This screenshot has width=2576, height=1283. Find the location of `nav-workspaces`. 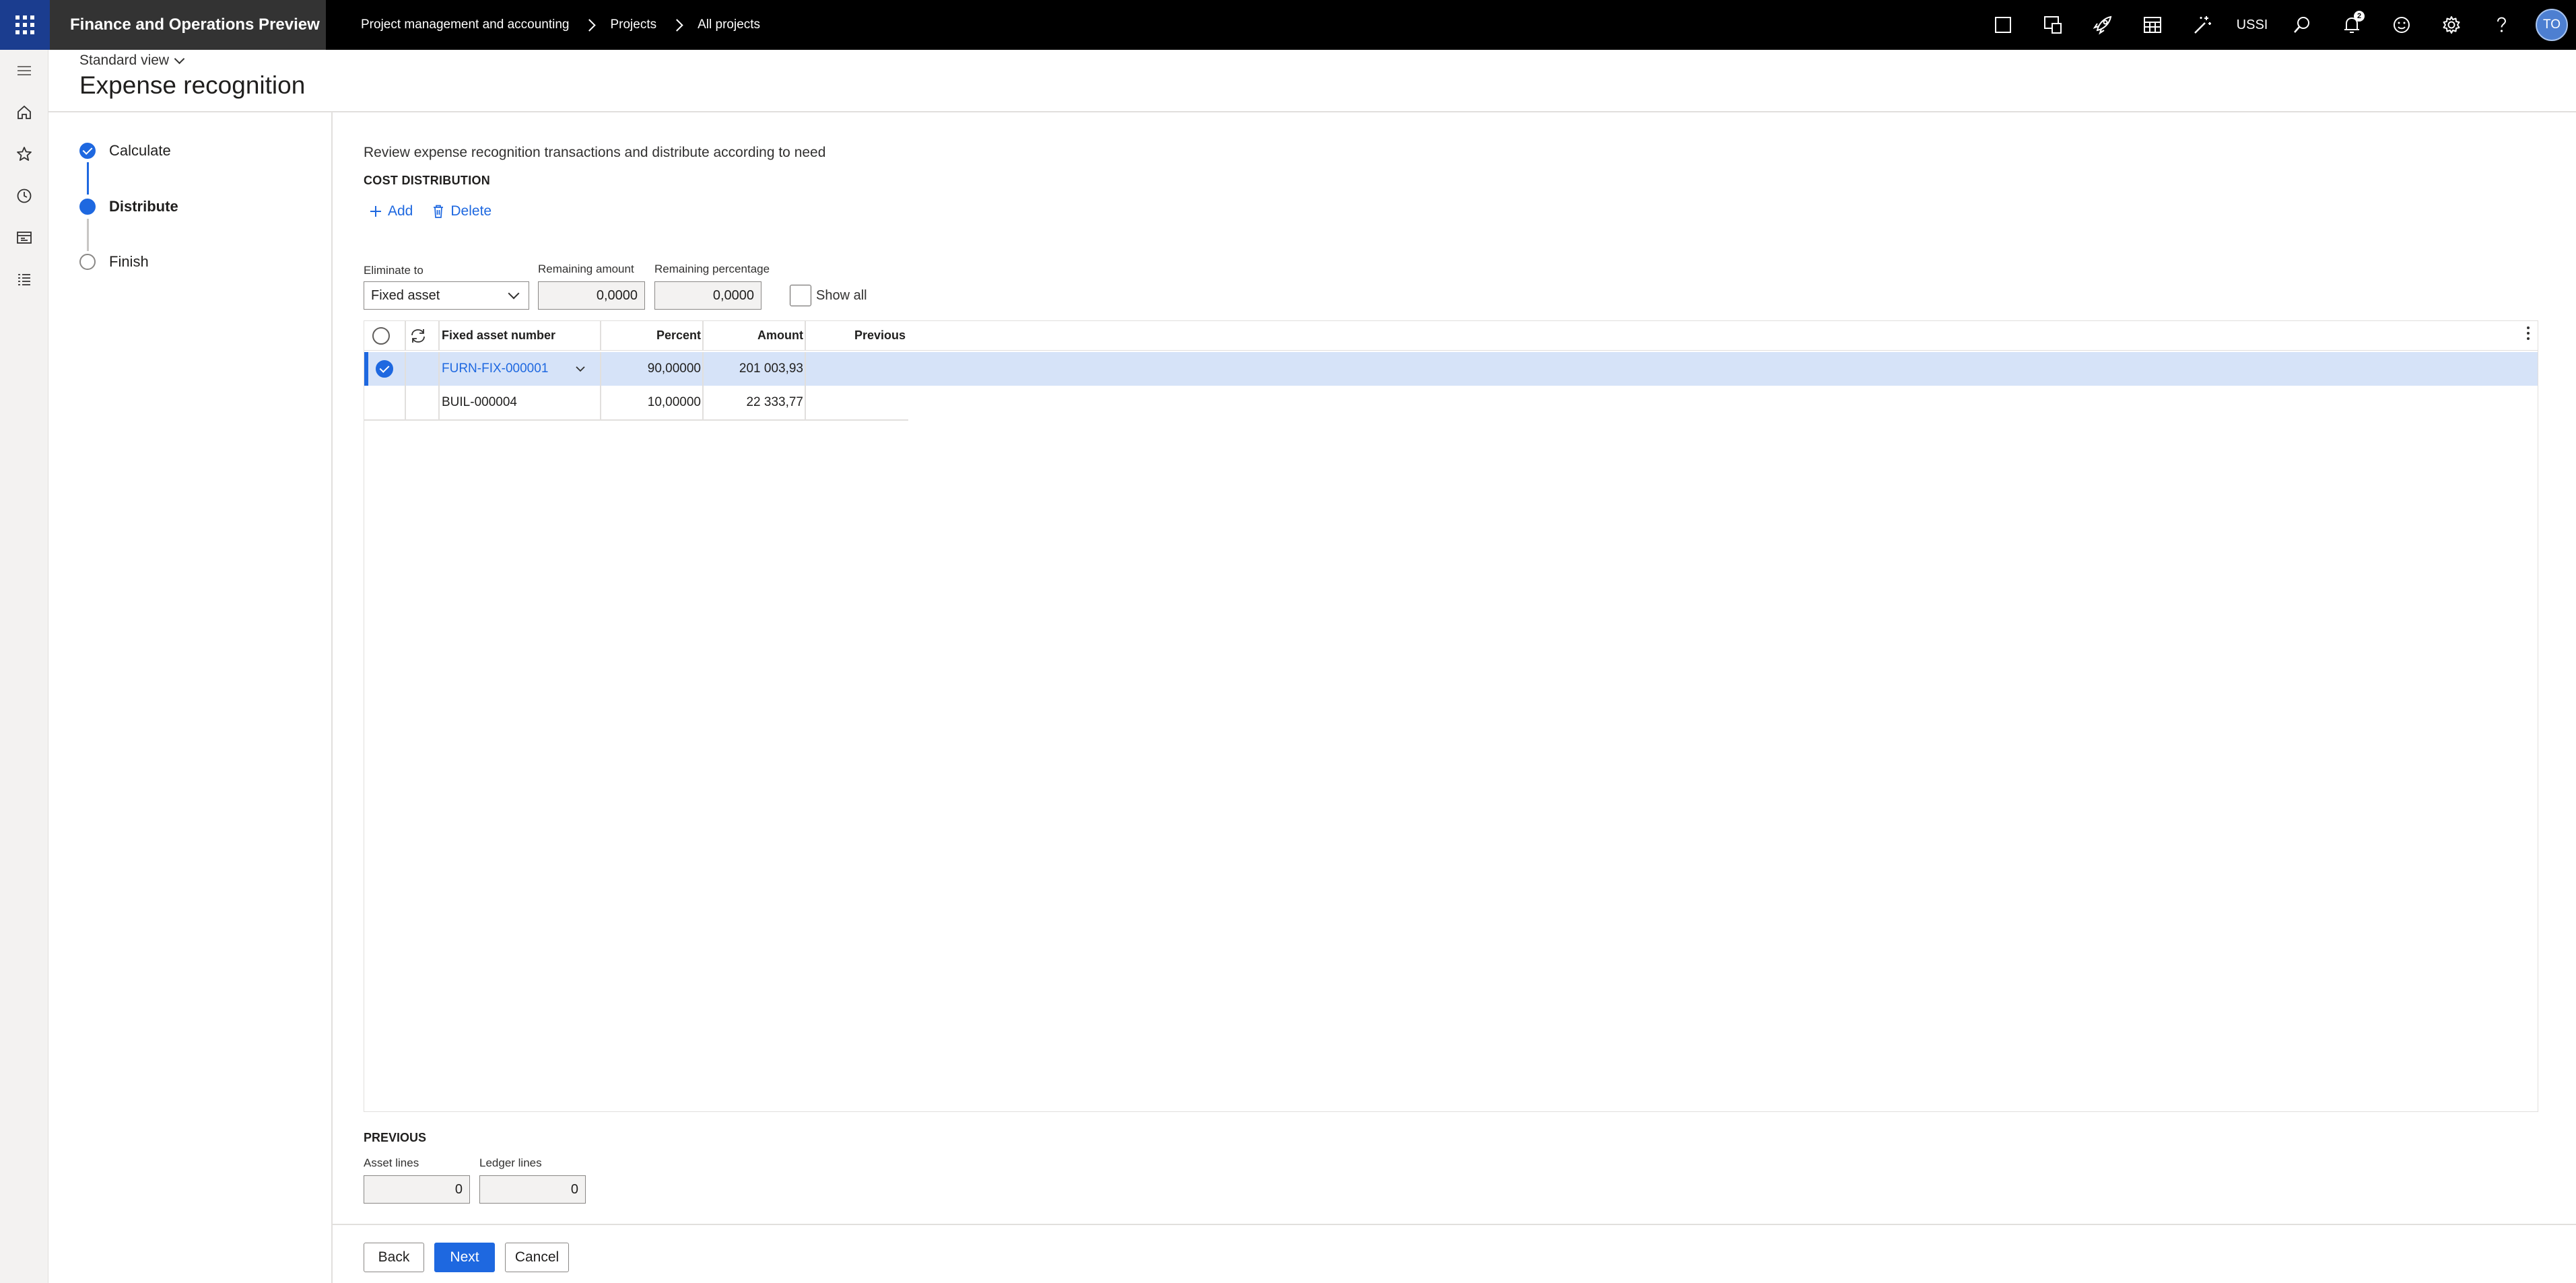

nav-workspaces is located at coordinates (24, 237).